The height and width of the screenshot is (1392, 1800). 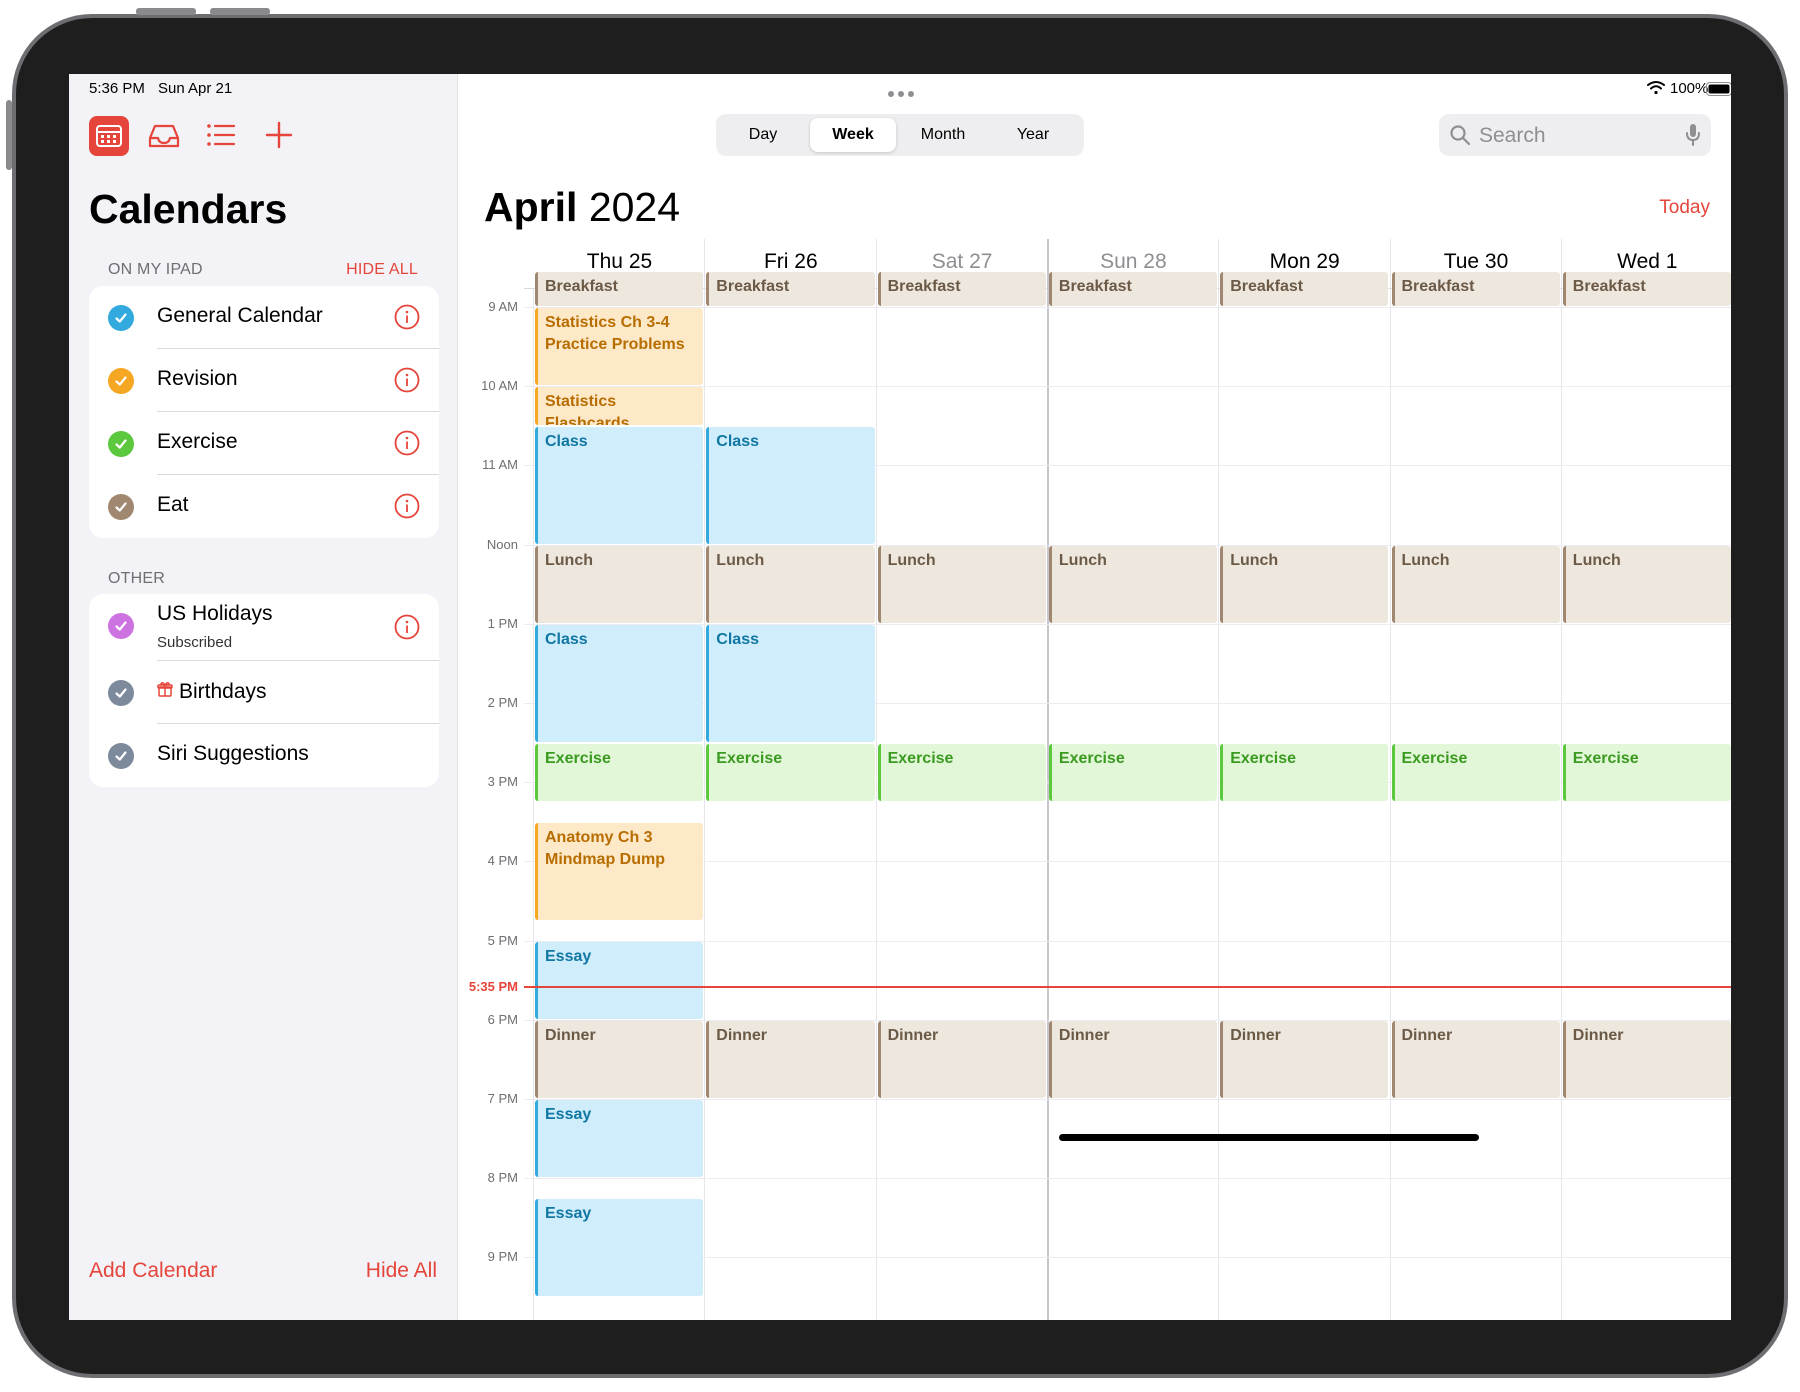 What do you see at coordinates (195, 88) in the screenshot?
I see `status-date: Sun Apr 21` at bounding box center [195, 88].